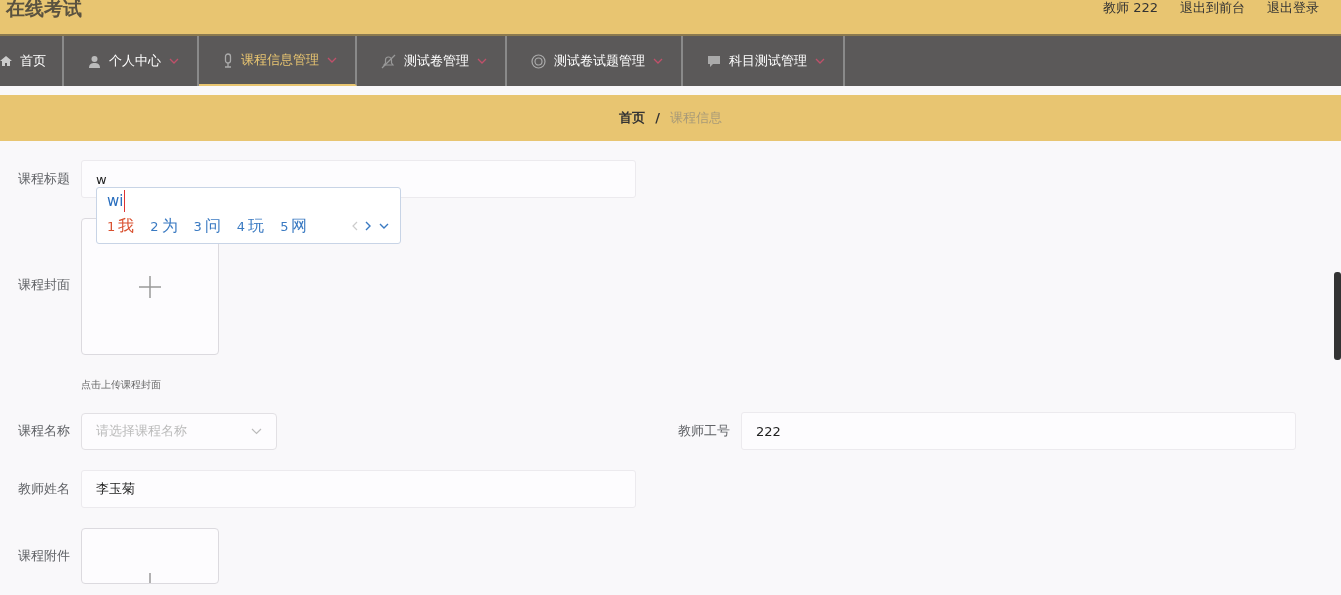  What do you see at coordinates (141, 431) in the screenshot?
I see `placeholder-text: 请选择课程名称` at bounding box center [141, 431].